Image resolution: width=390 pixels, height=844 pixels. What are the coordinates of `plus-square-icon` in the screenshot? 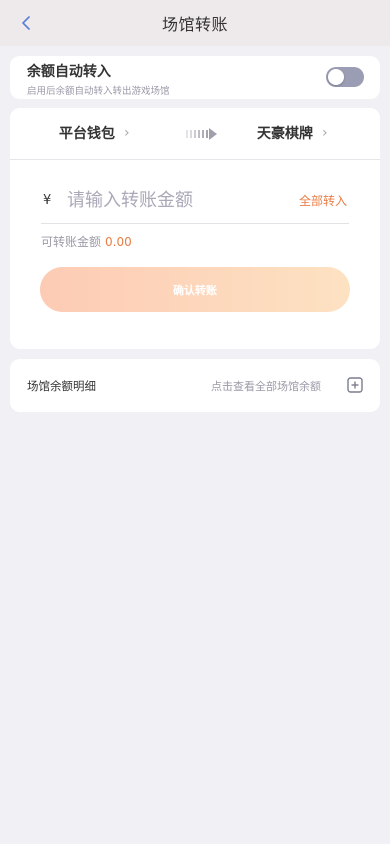 It's located at (355, 385).